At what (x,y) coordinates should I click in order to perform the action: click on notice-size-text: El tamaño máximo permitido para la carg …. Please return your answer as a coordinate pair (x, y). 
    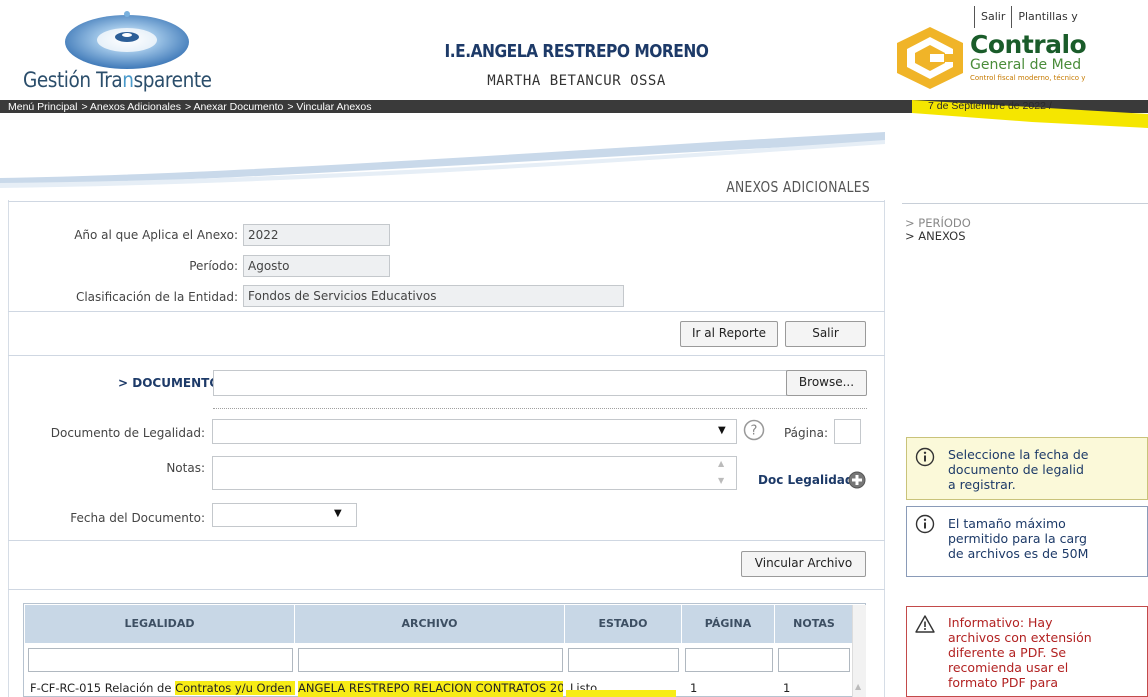
    Looking at the image, I should click on (1018, 538).